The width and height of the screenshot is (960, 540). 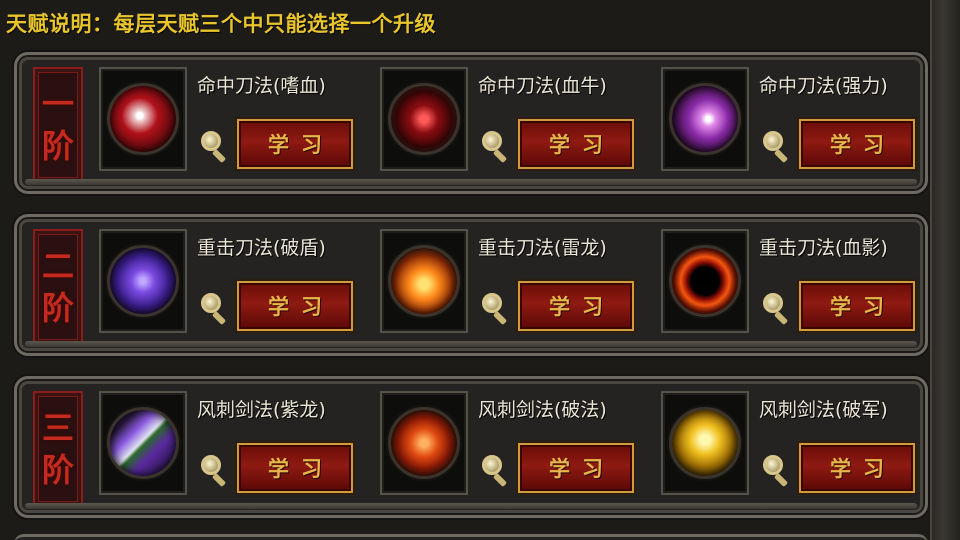 I want to click on blood-claw-icon, so click(x=143, y=119).